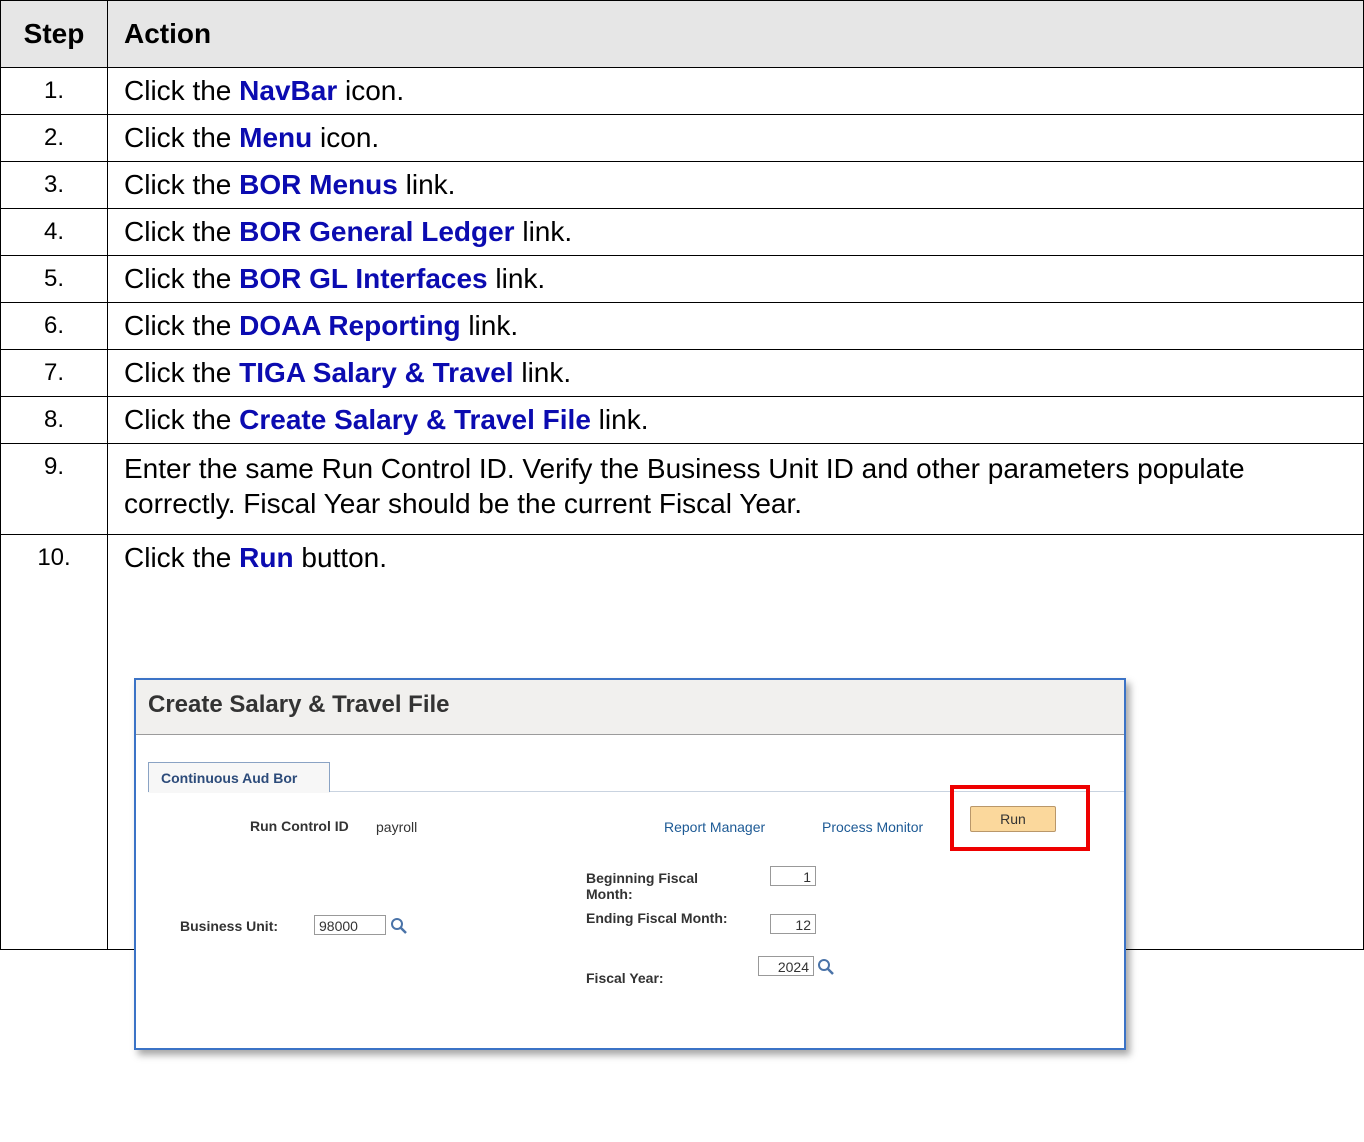  I want to click on table-row: 3. Click the BOR Menus link., so click(682, 185).